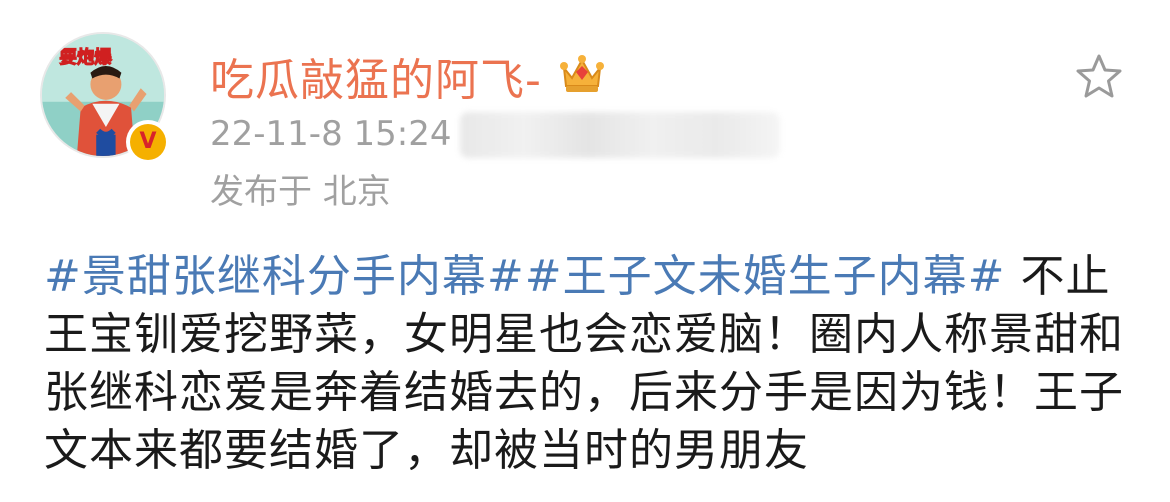 The image size is (1170, 502). I want to click on hashtag-link: #王子文未婚生子内幕#, so click(765, 276).